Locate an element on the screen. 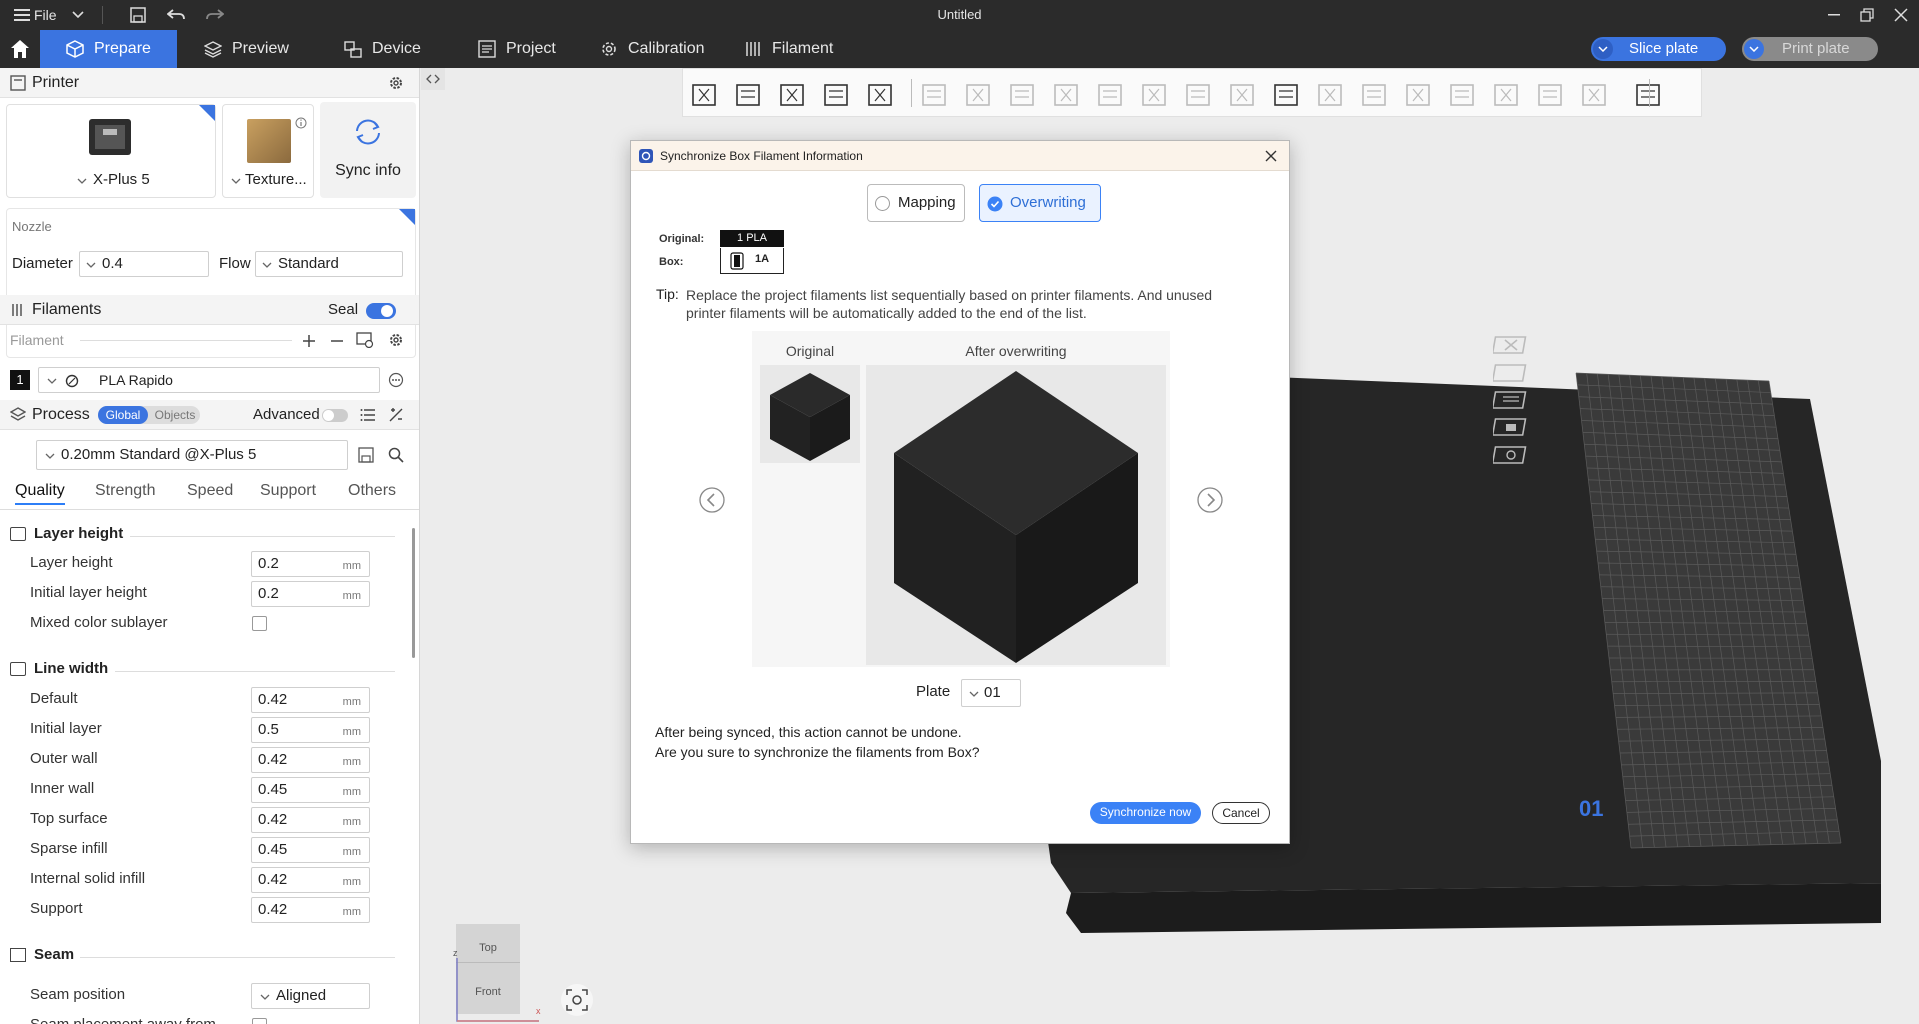 Image resolution: width=1919 pixels, height=1024 pixels. save-preset-icon is located at coordinates (366, 455).